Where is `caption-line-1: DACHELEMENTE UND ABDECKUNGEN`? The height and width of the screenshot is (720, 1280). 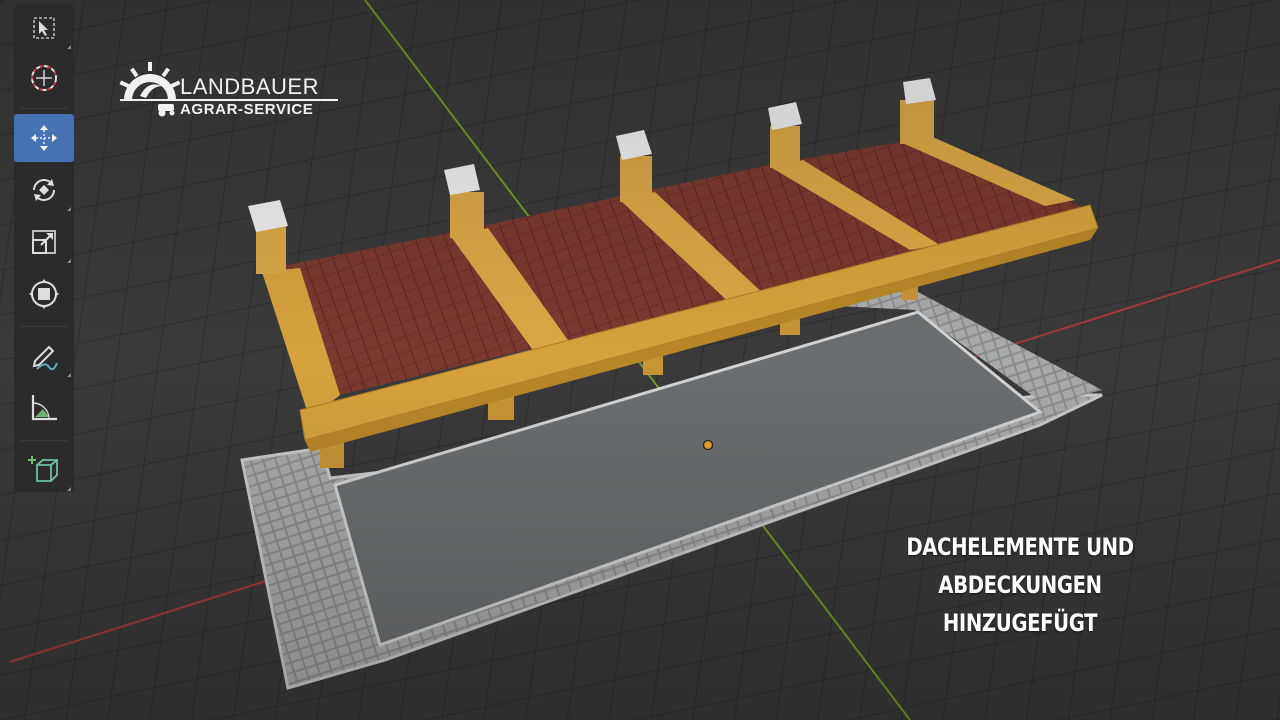 caption-line-1: DACHELEMENTE UND ABDECKUNGEN is located at coordinates (1020, 566).